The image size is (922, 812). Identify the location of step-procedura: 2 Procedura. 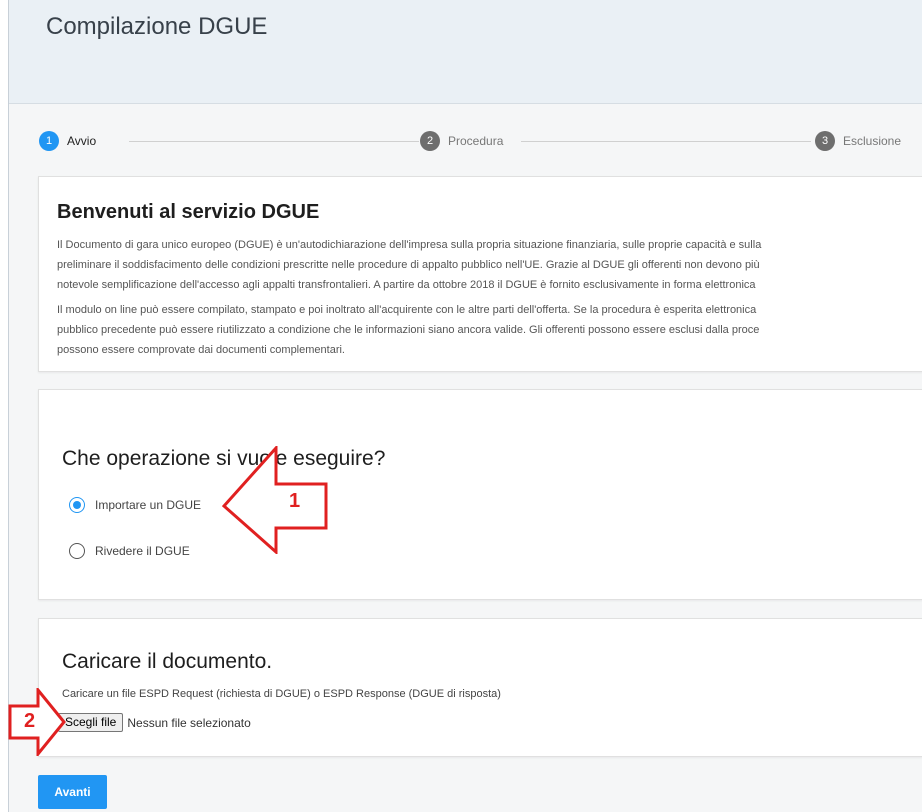
(461, 141).